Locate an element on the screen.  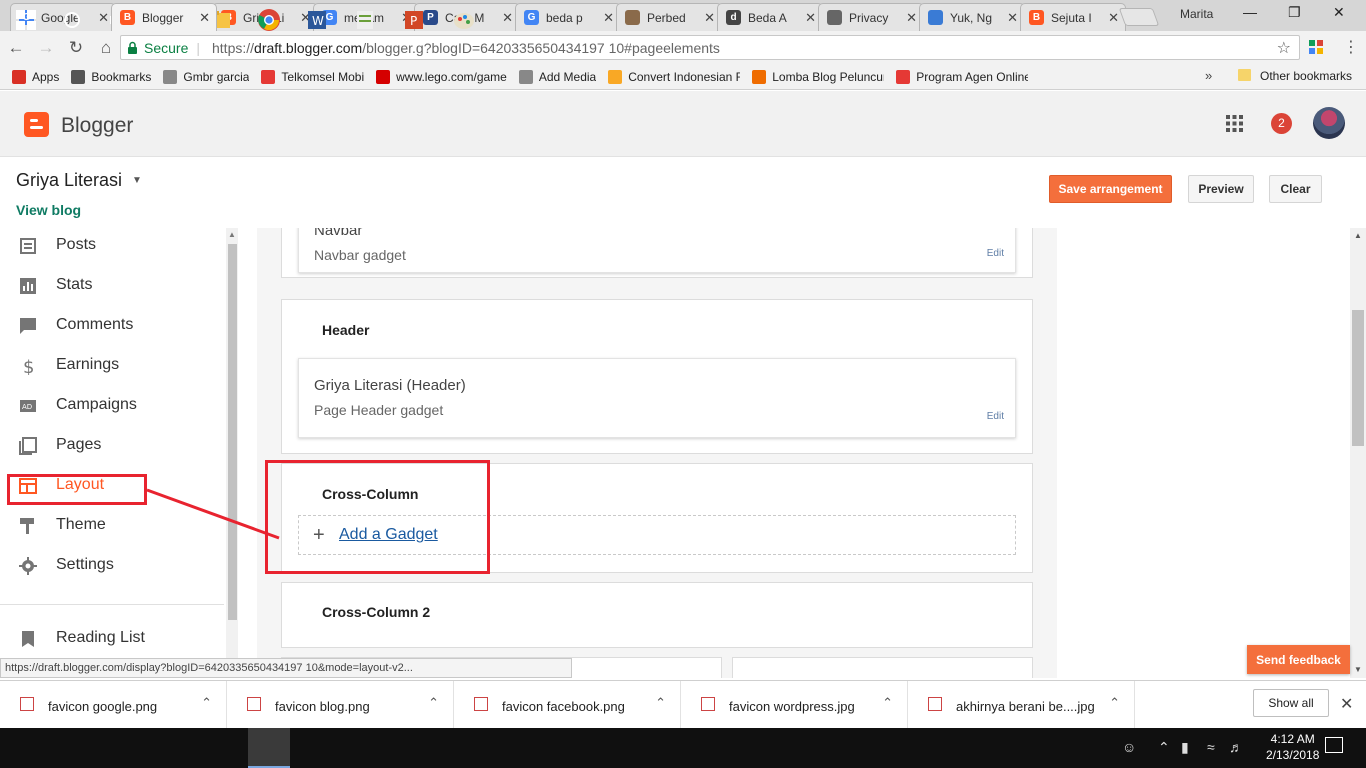
bookmark-item: Lomba Blog Peluncur is located at coordinates (818, 76).